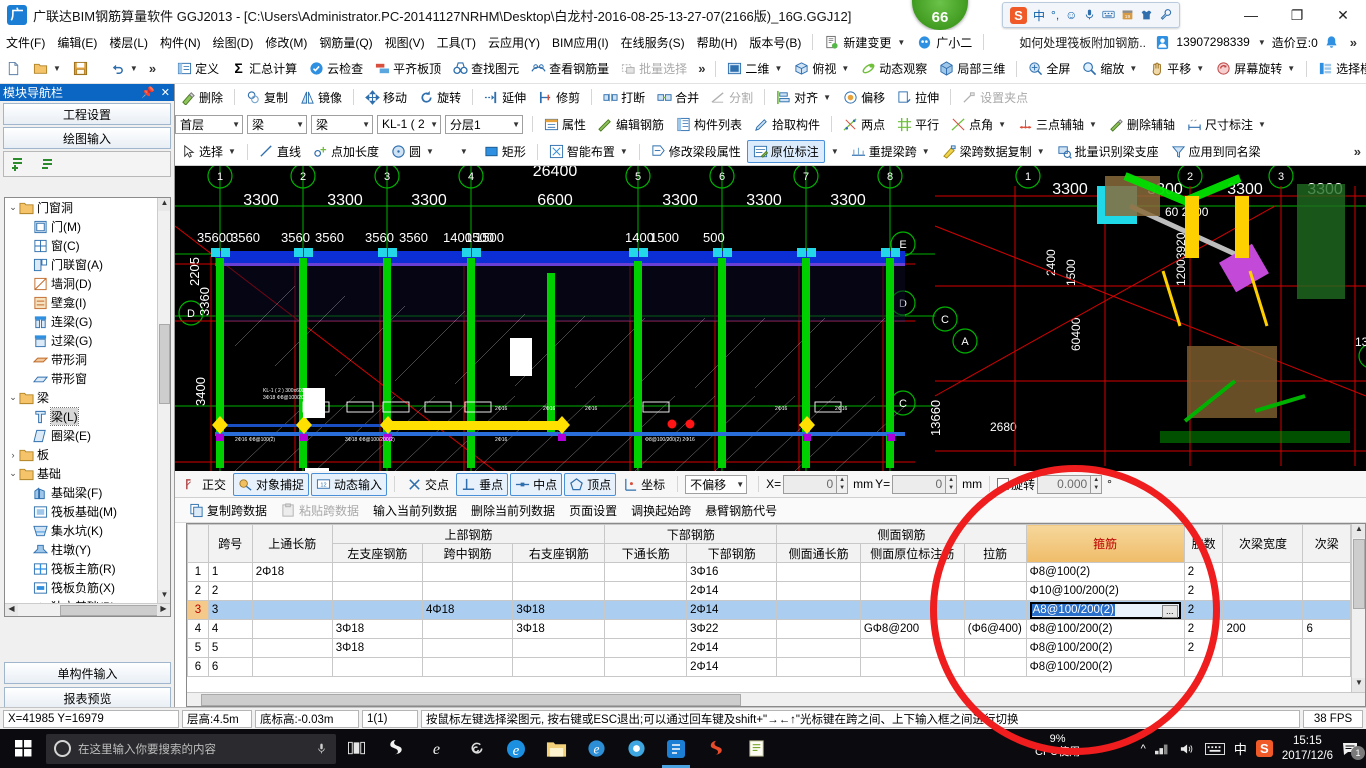  Describe the element at coordinates (81, 587) in the screenshot. I see `tree-node-raftneg: 筏板负筋(X)` at that location.